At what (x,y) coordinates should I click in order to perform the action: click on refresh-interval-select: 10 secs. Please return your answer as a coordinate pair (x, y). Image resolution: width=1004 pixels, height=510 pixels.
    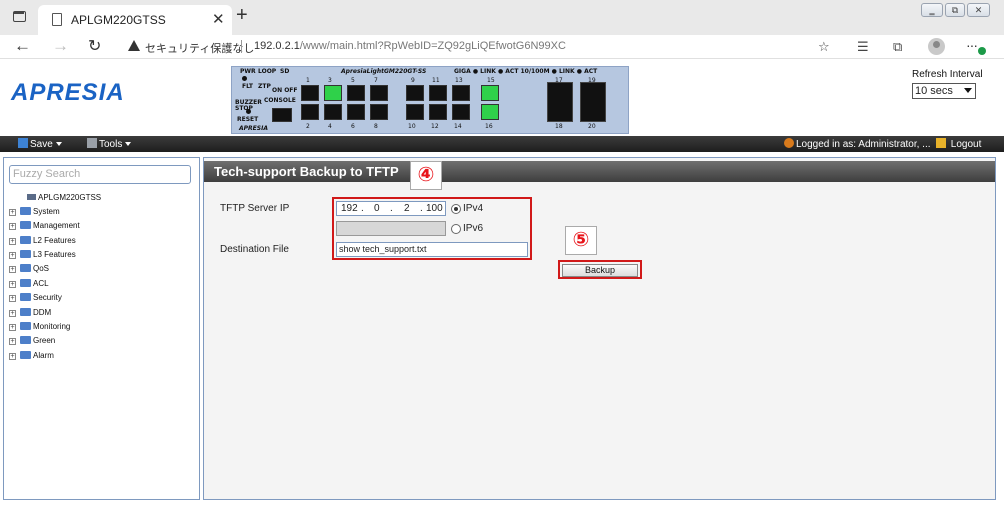
    Looking at the image, I should click on (944, 91).